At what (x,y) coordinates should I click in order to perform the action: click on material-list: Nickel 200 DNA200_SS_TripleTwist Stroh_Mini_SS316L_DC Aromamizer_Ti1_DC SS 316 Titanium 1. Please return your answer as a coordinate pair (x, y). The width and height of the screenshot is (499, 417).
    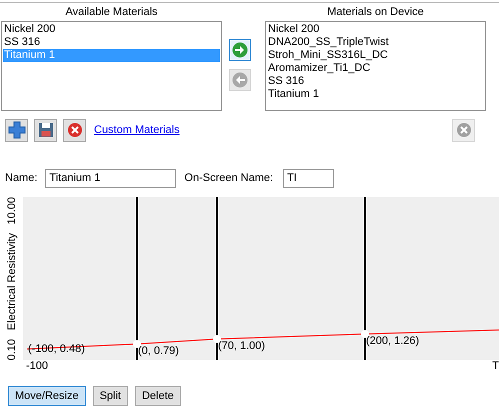
    Looking at the image, I should click on (375, 66).